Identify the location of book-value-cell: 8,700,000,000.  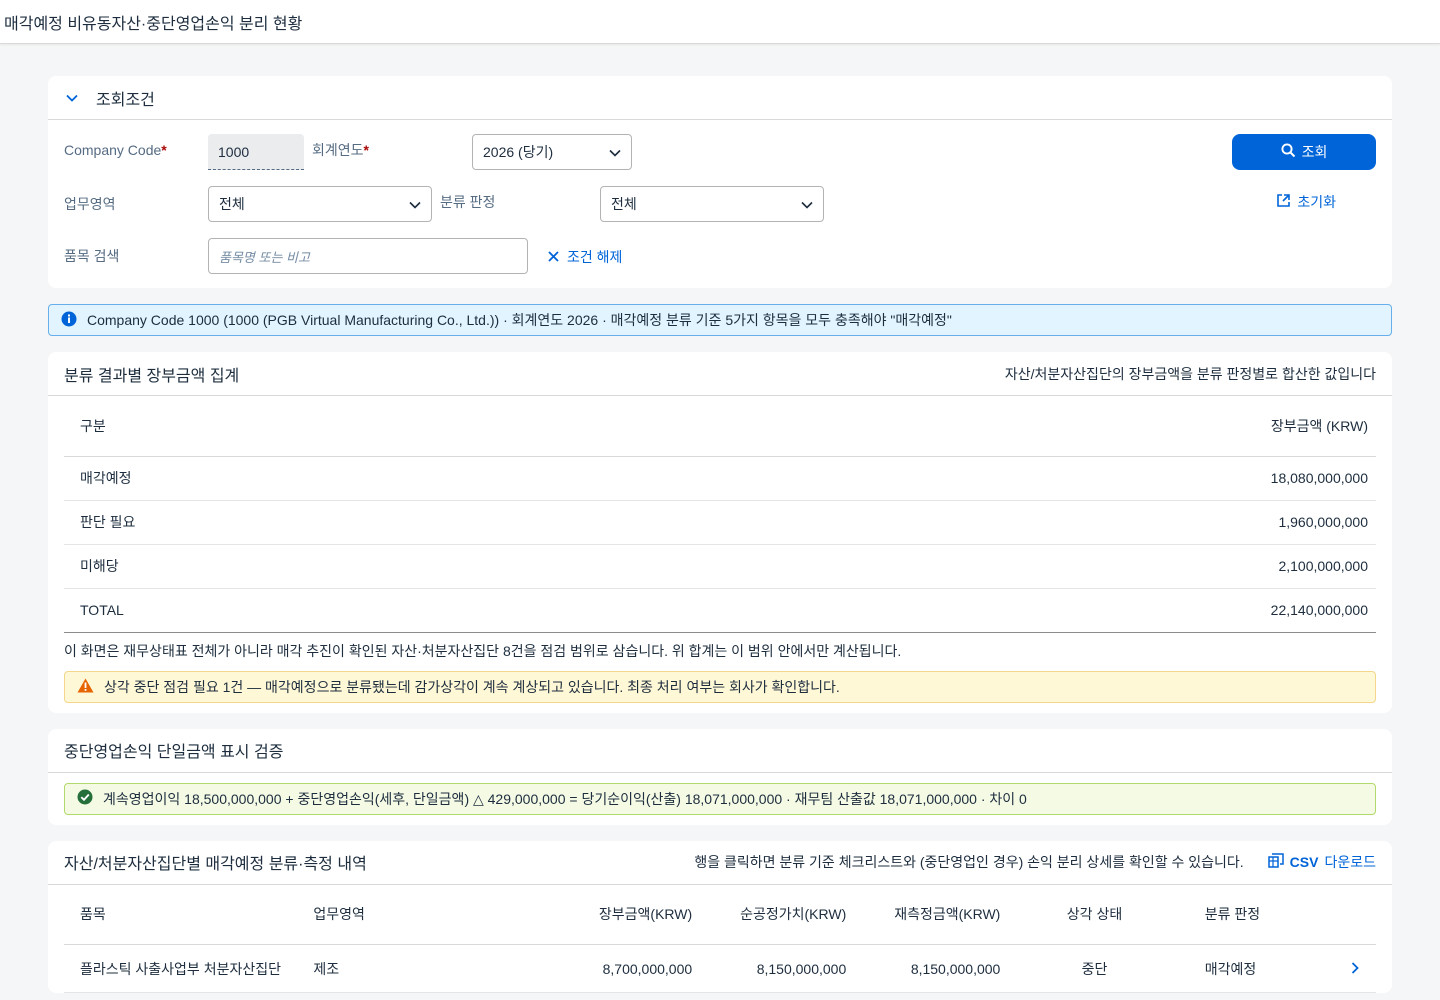
(610, 968).